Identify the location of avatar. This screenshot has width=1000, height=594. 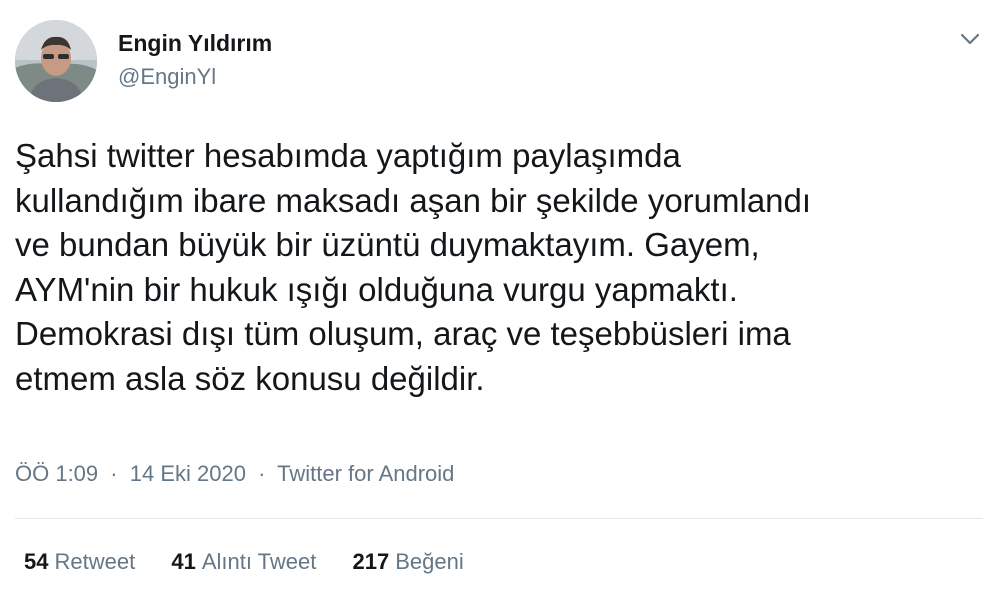
(56, 61).